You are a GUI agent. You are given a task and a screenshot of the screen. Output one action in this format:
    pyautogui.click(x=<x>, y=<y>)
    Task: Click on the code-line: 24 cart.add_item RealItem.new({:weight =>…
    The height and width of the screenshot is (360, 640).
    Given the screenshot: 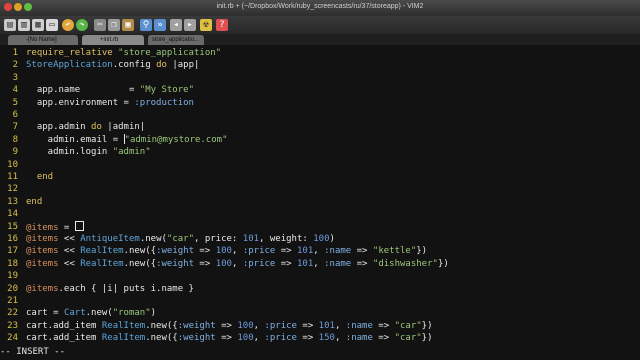 What is the action you would take?
    pyautogui.click(x=320, y=338)
    